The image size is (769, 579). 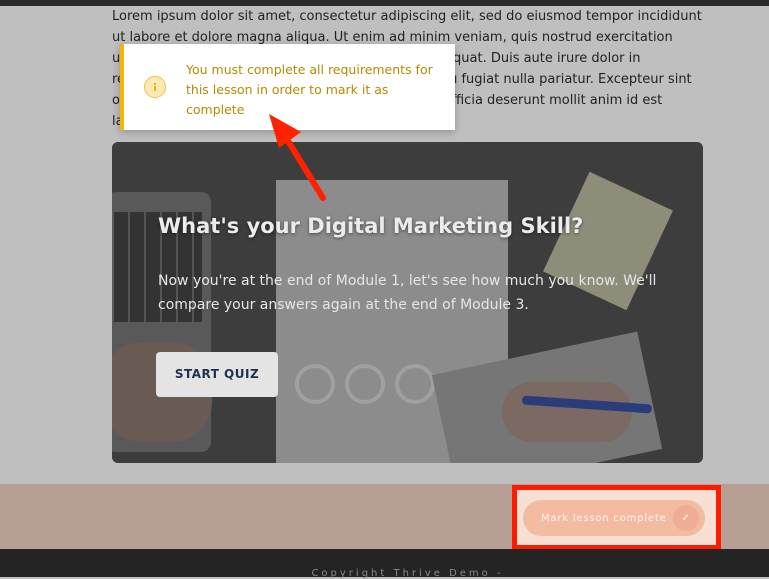 I want to click on writing-hand-image, so click(x=567, y=412).